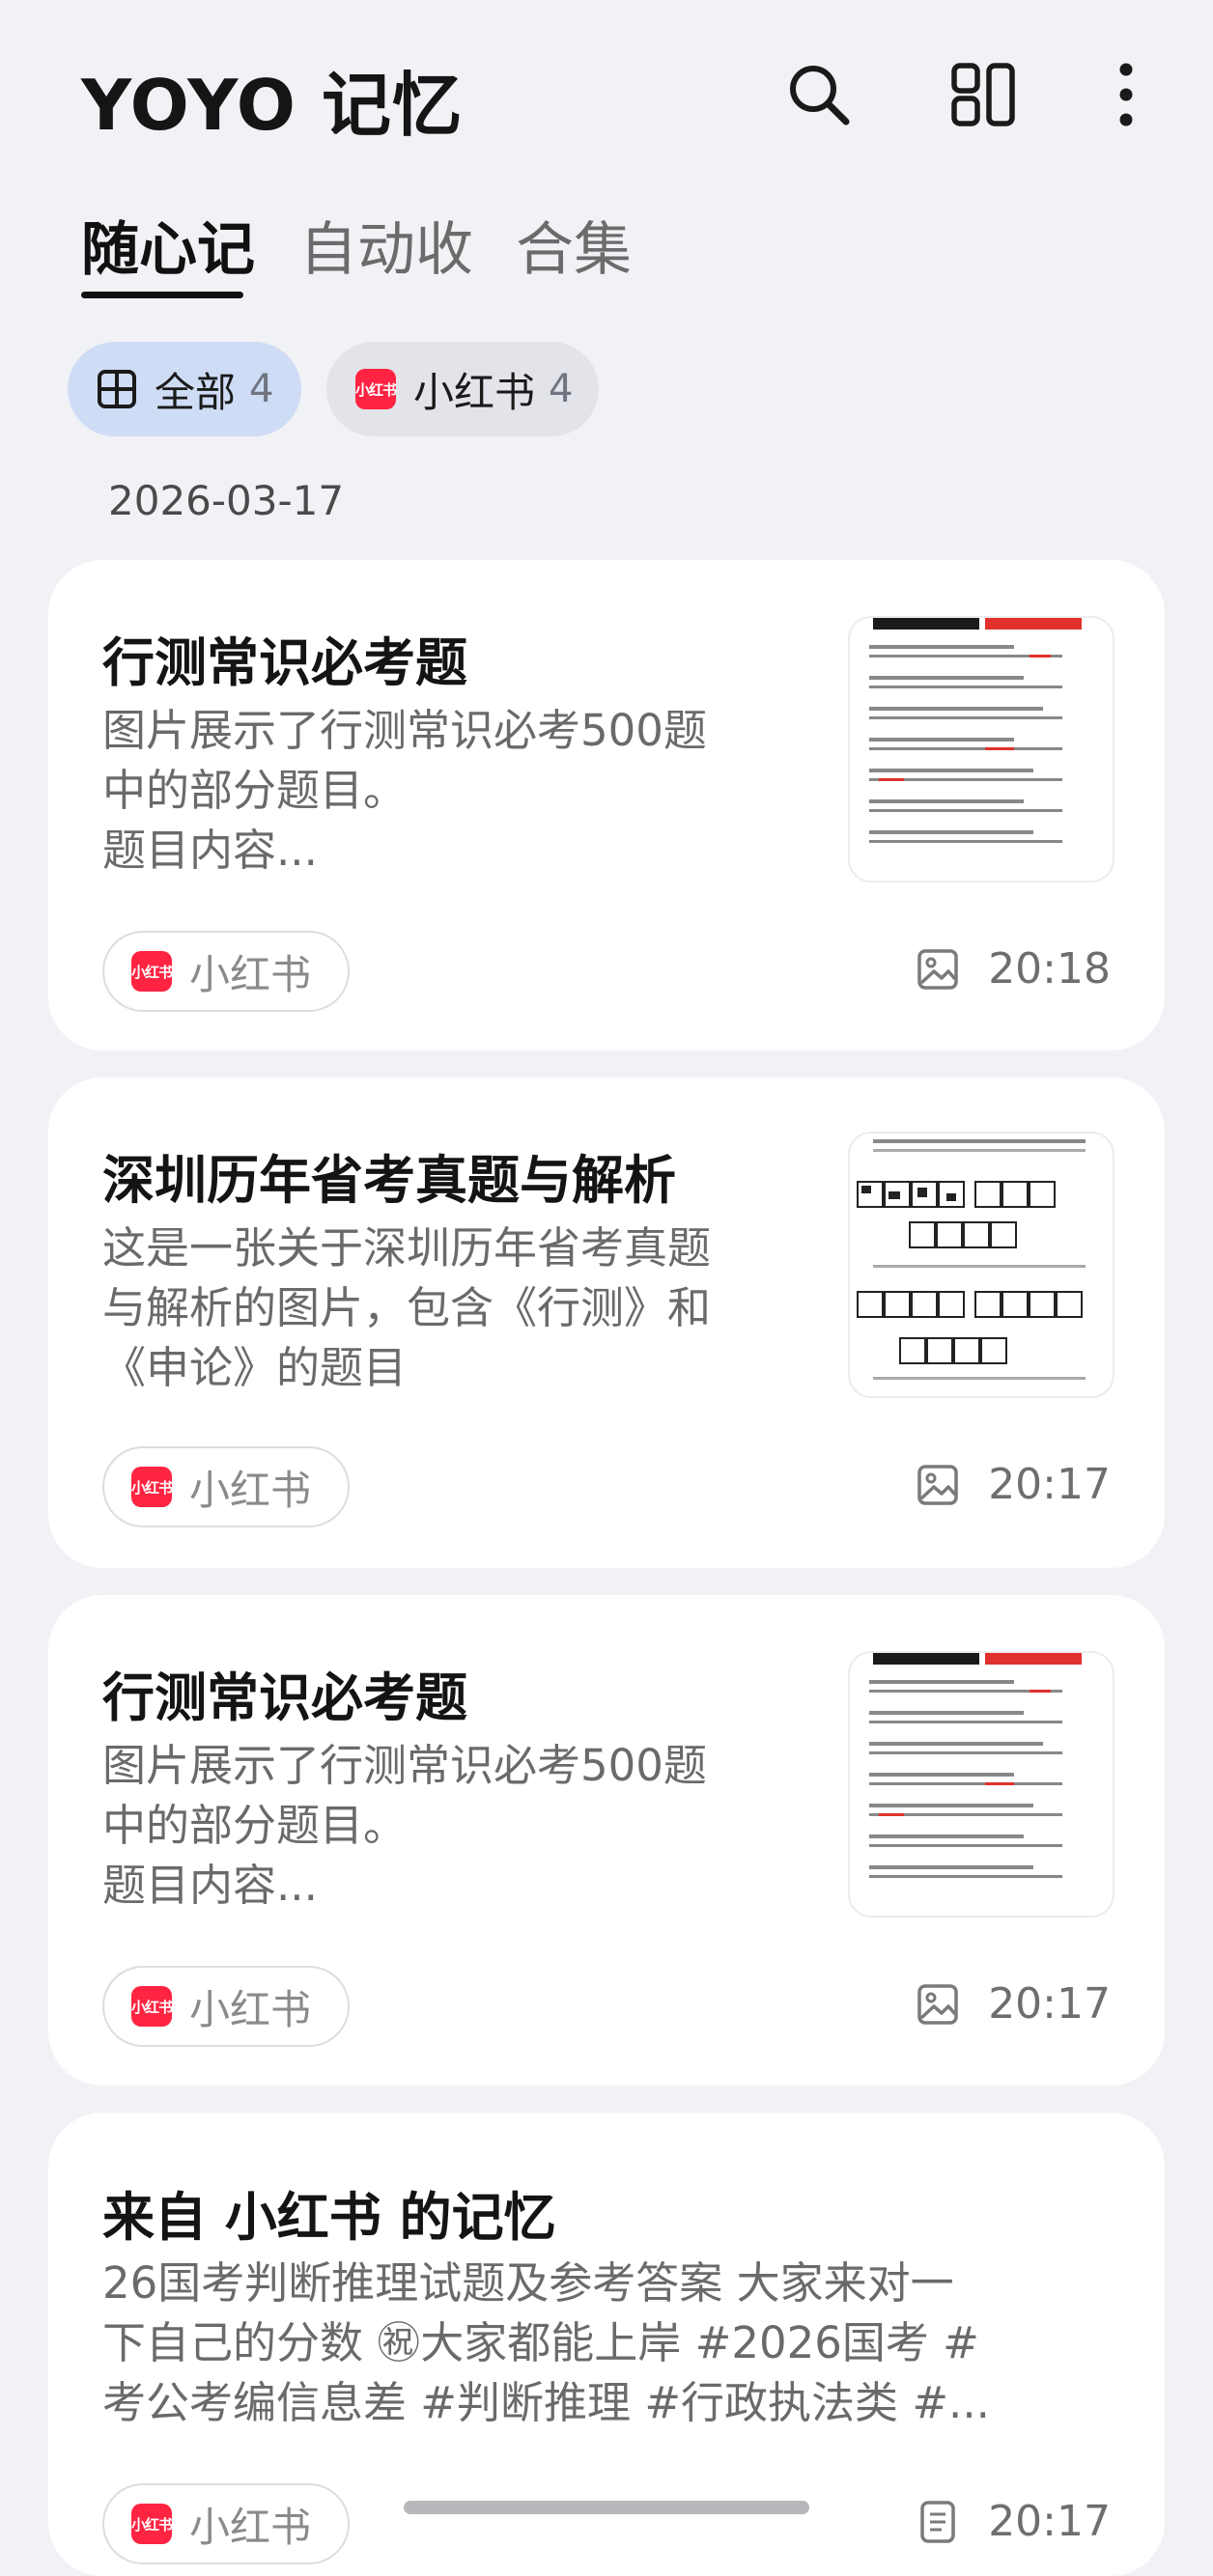 The width and height of the screenshot is (1213, 2576). I want to click on home-indicator, so click(606, 2508).